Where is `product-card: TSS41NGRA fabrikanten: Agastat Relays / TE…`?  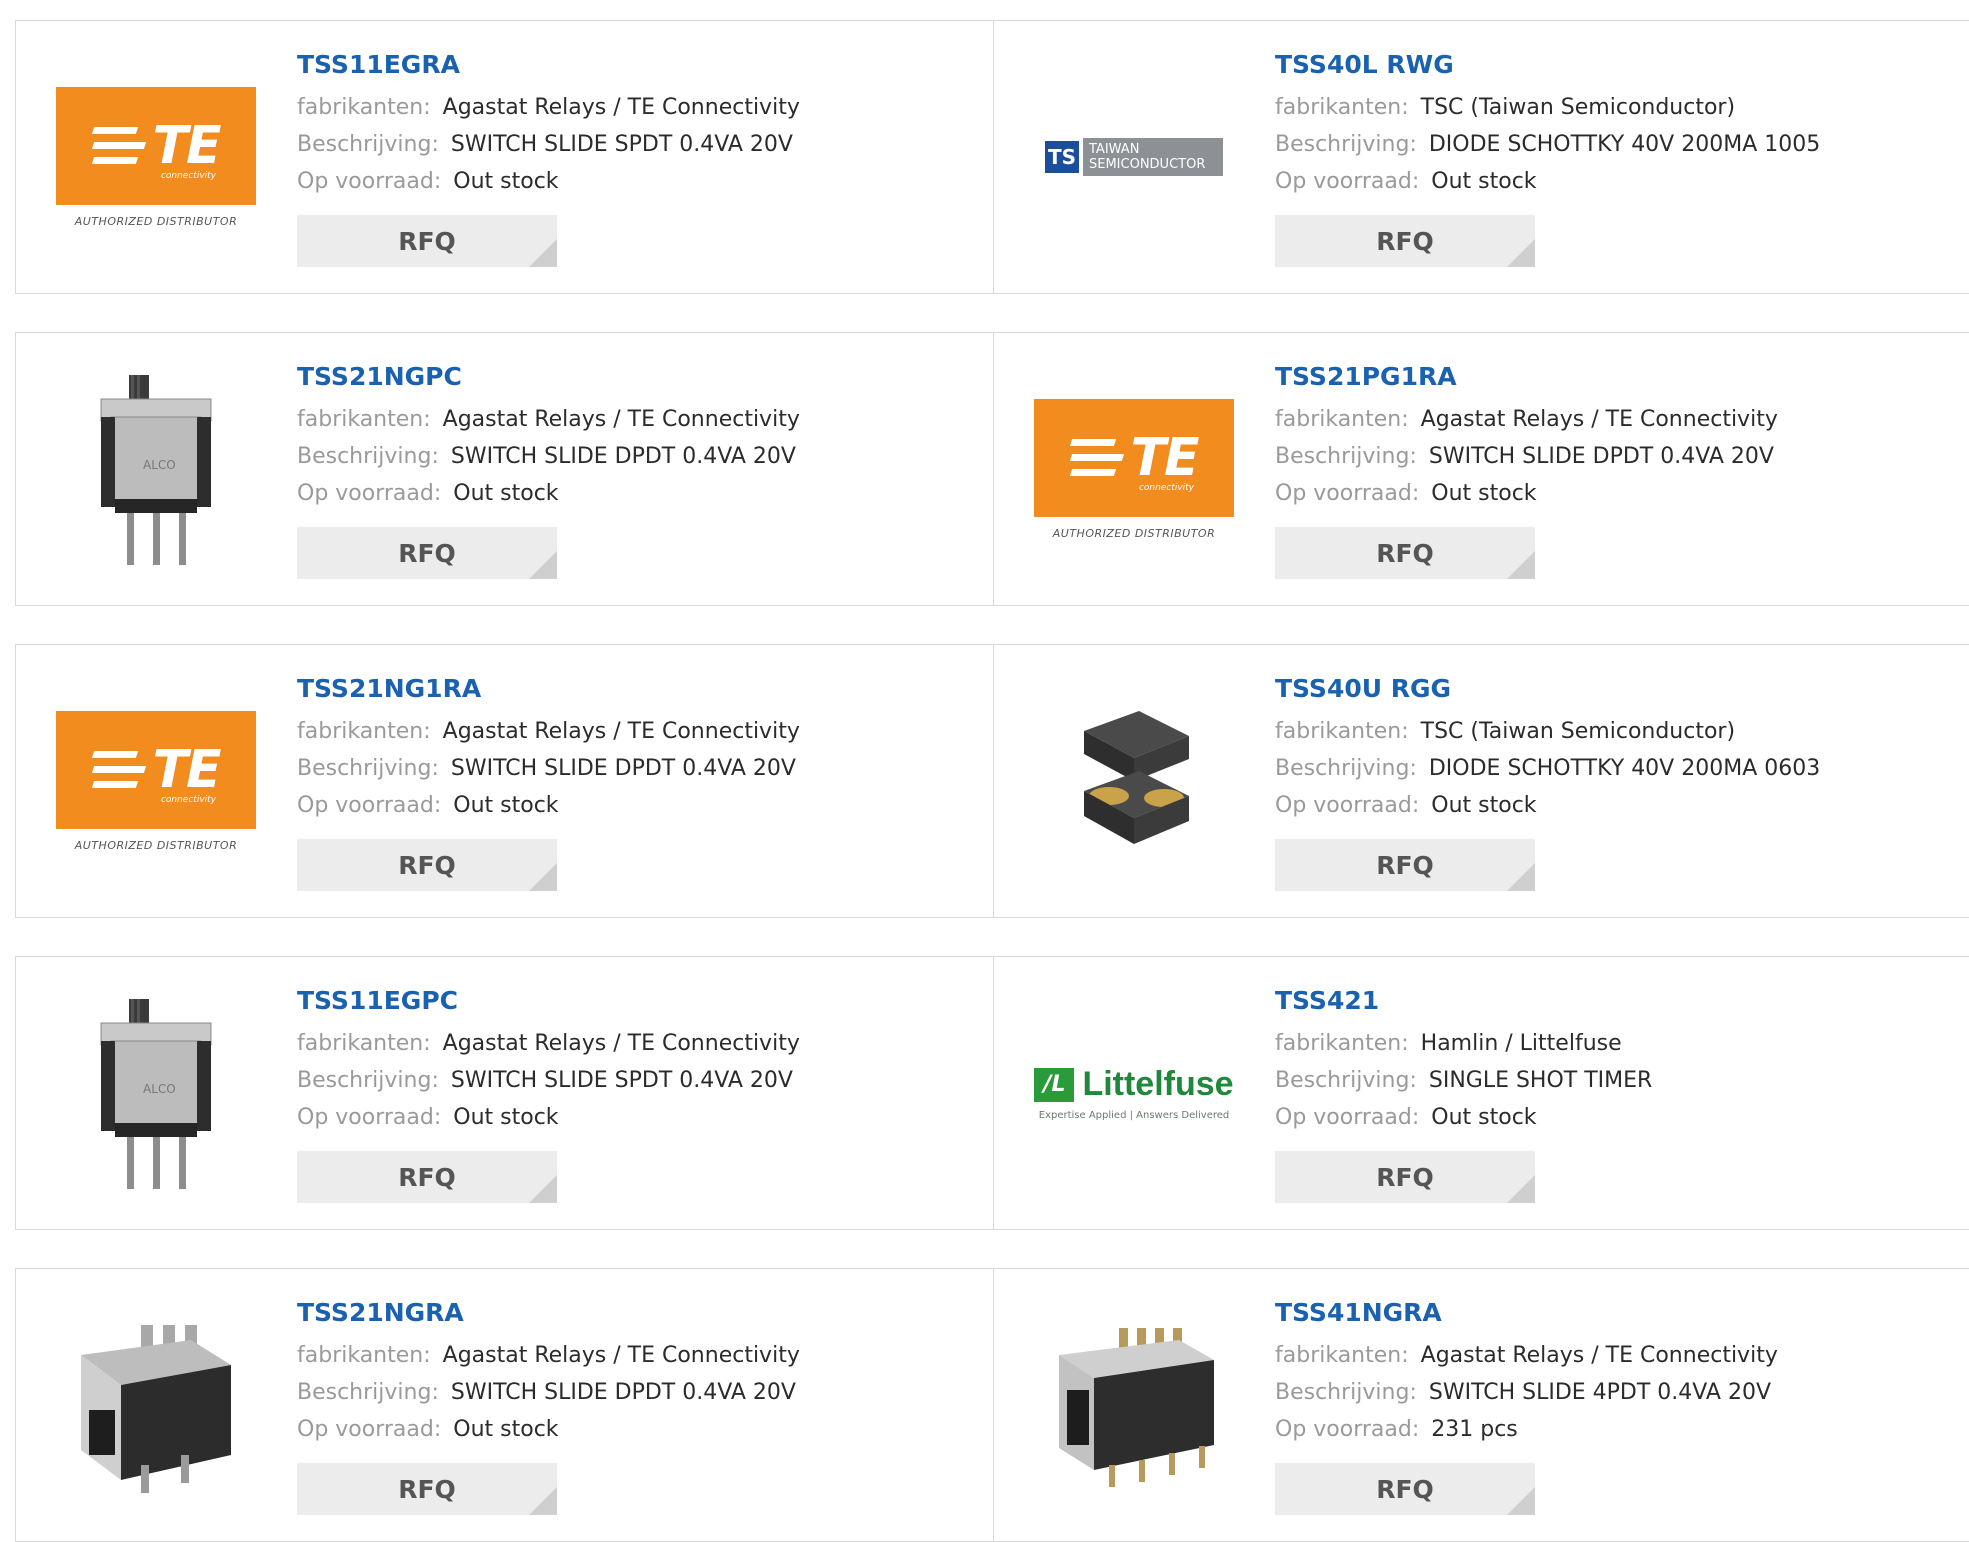
product-card: TSS41NGRA fabrikanten: Agastat Relays / TE… is located at coordinates (1481, 1405).